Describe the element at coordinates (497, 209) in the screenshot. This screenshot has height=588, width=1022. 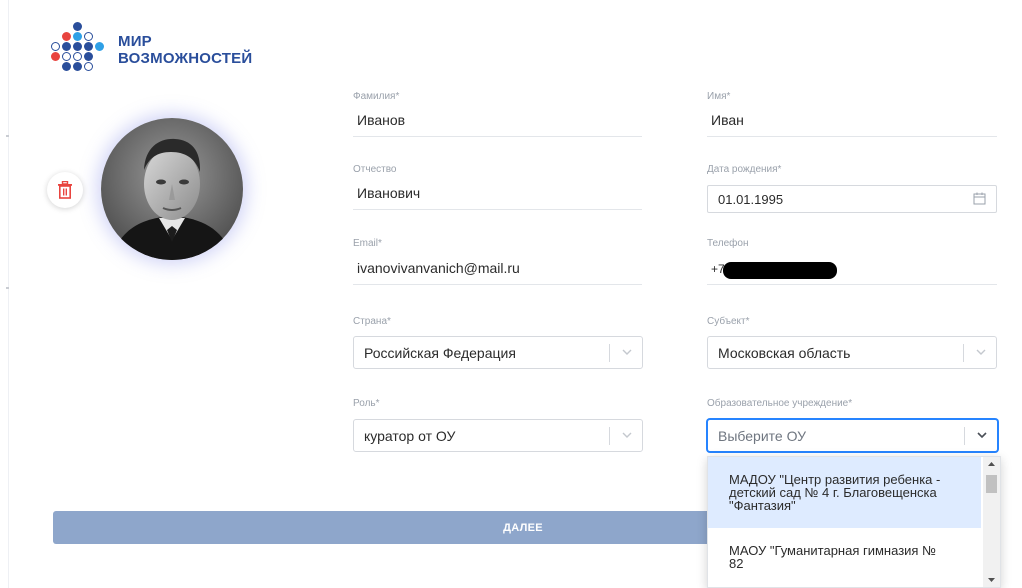
I see `patronymic-underline` at that location.